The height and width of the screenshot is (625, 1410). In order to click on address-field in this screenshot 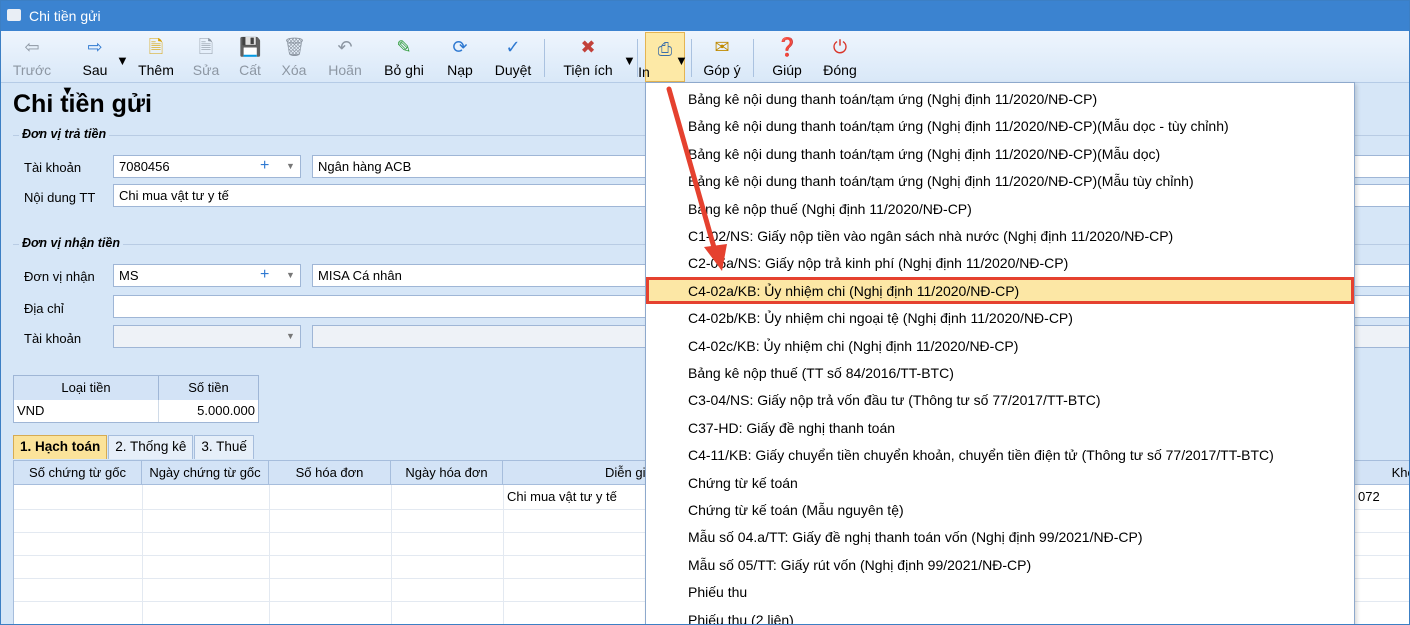, I will do `click(383, 306)`.